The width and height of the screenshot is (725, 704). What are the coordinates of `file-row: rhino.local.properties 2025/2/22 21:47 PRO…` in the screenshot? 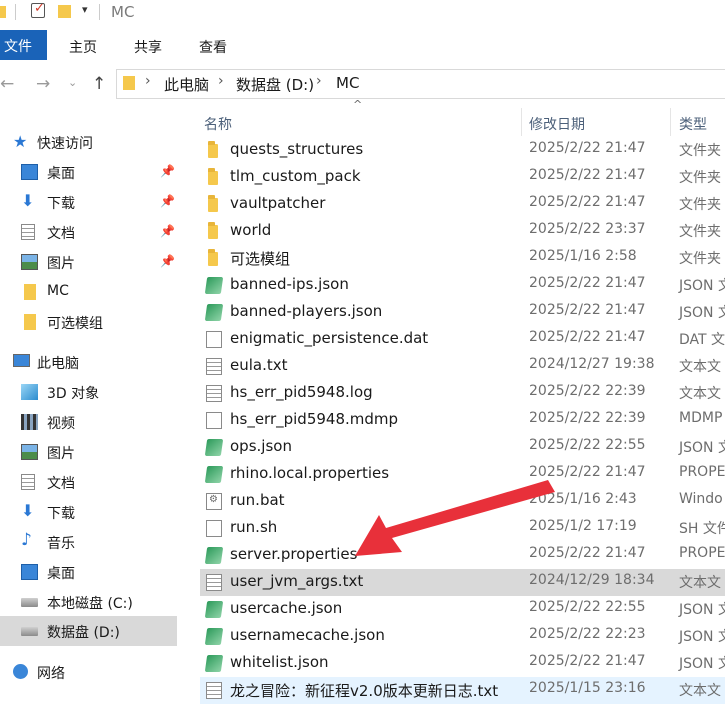 It's located at (462, 474).